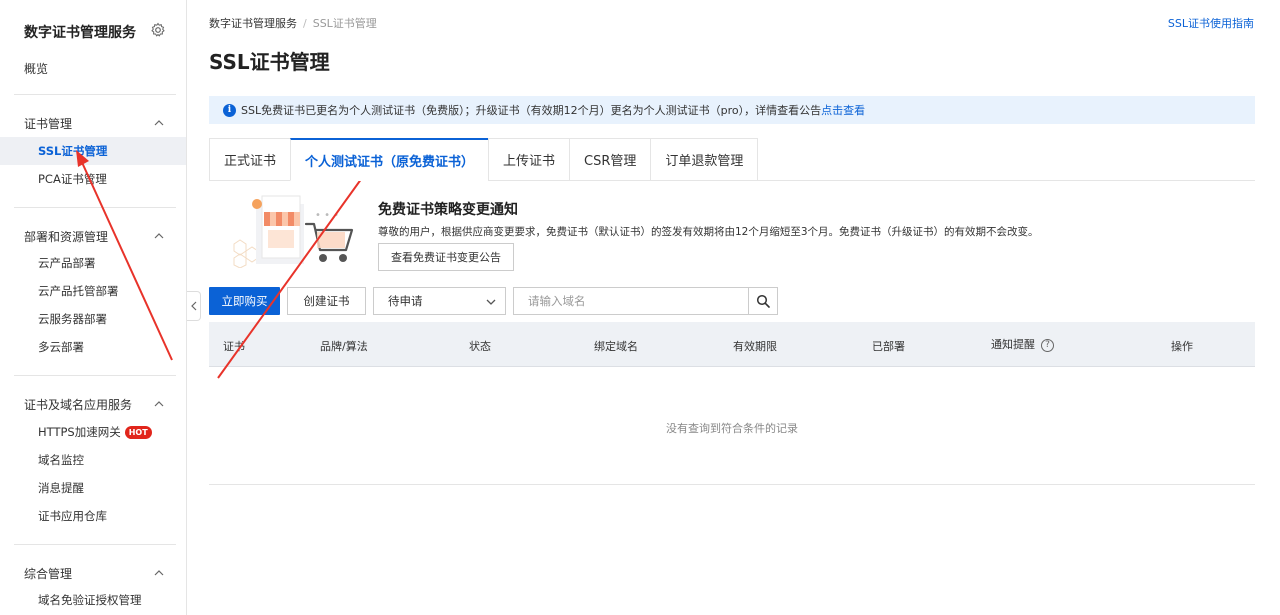 Image resolution: width=1280 pixels, height=615 pixels. I want to click on column-header: 操作, so click(1182, 346).